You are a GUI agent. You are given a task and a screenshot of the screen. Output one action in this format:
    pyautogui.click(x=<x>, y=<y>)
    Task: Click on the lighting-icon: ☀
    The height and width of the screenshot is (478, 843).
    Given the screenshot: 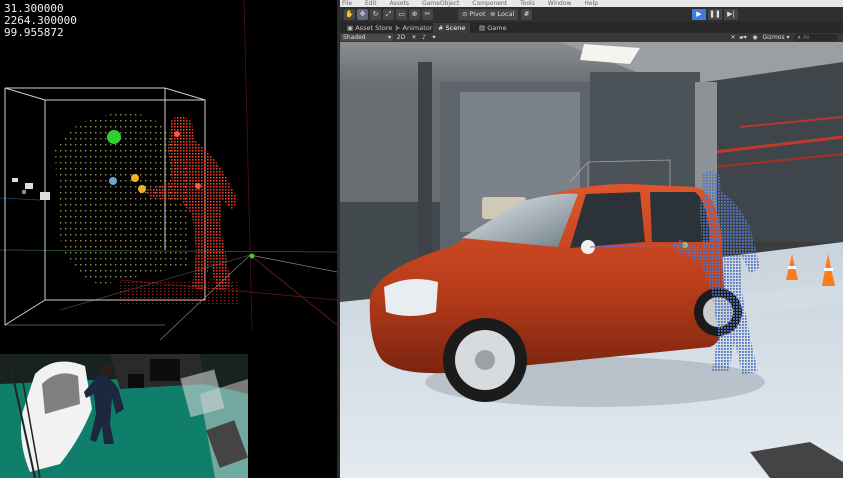 What is the action you would take?
    pyautogui.click(x=414, y=37)
    